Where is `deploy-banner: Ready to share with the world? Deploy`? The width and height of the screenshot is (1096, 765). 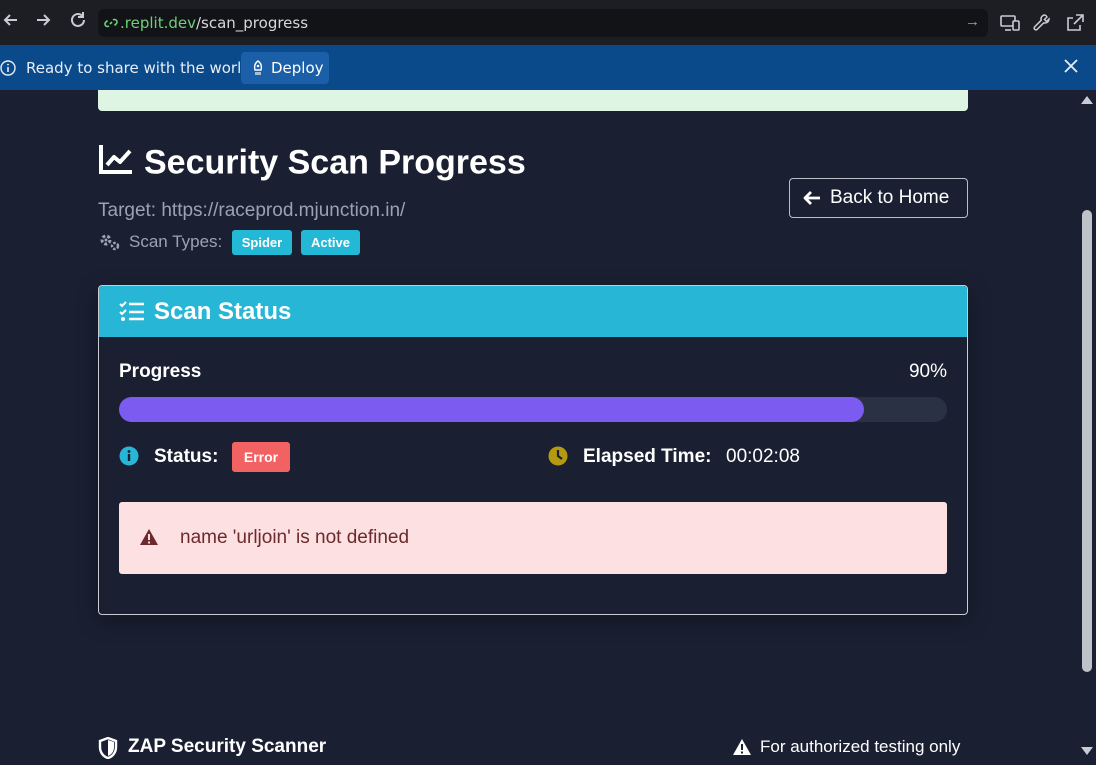 deploy-banner: Ready to share with the world? Deploy is located at coordinates (548, 67).